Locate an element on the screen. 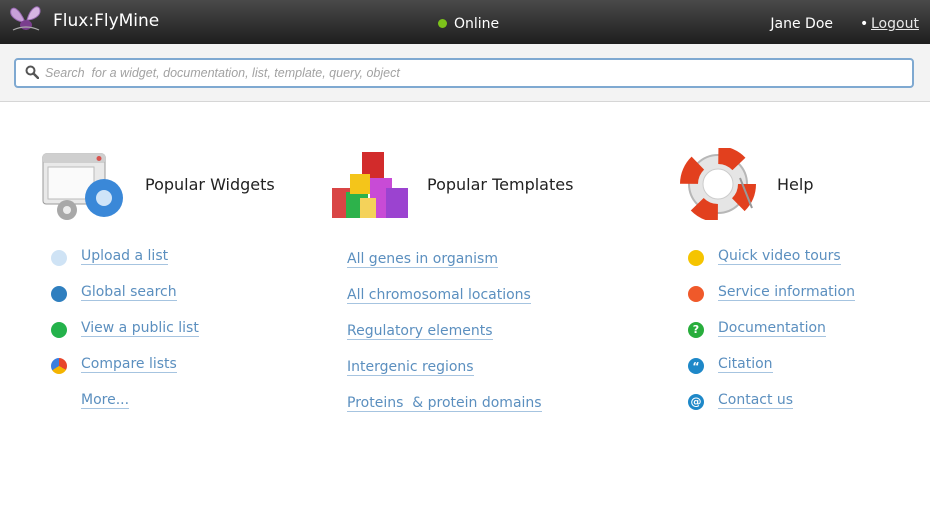 The width and height of the screenshot is (930, 525). rss-icon is located at coordinates (696, 294).